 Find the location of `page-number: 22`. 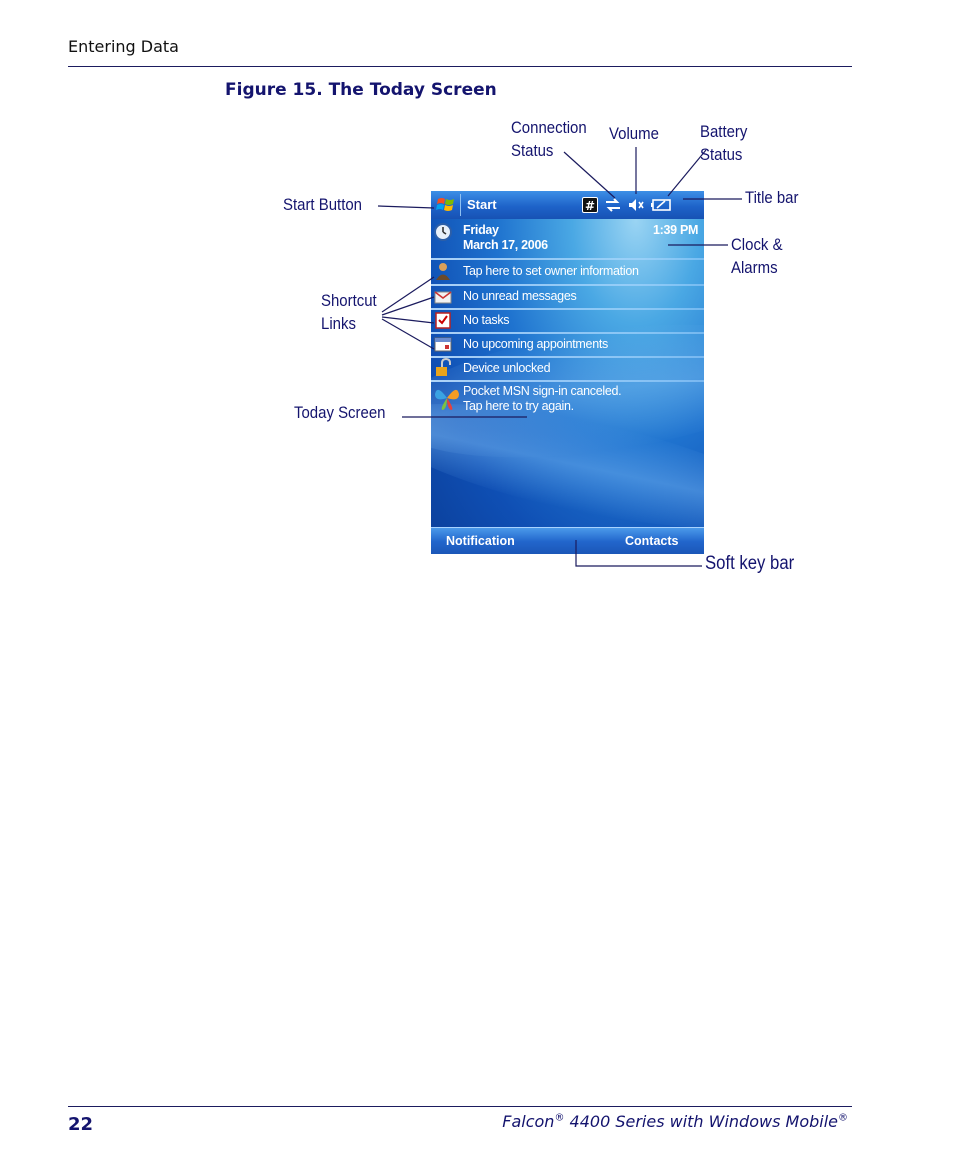

page-number: 22 is located at coordinates (81, 1124).